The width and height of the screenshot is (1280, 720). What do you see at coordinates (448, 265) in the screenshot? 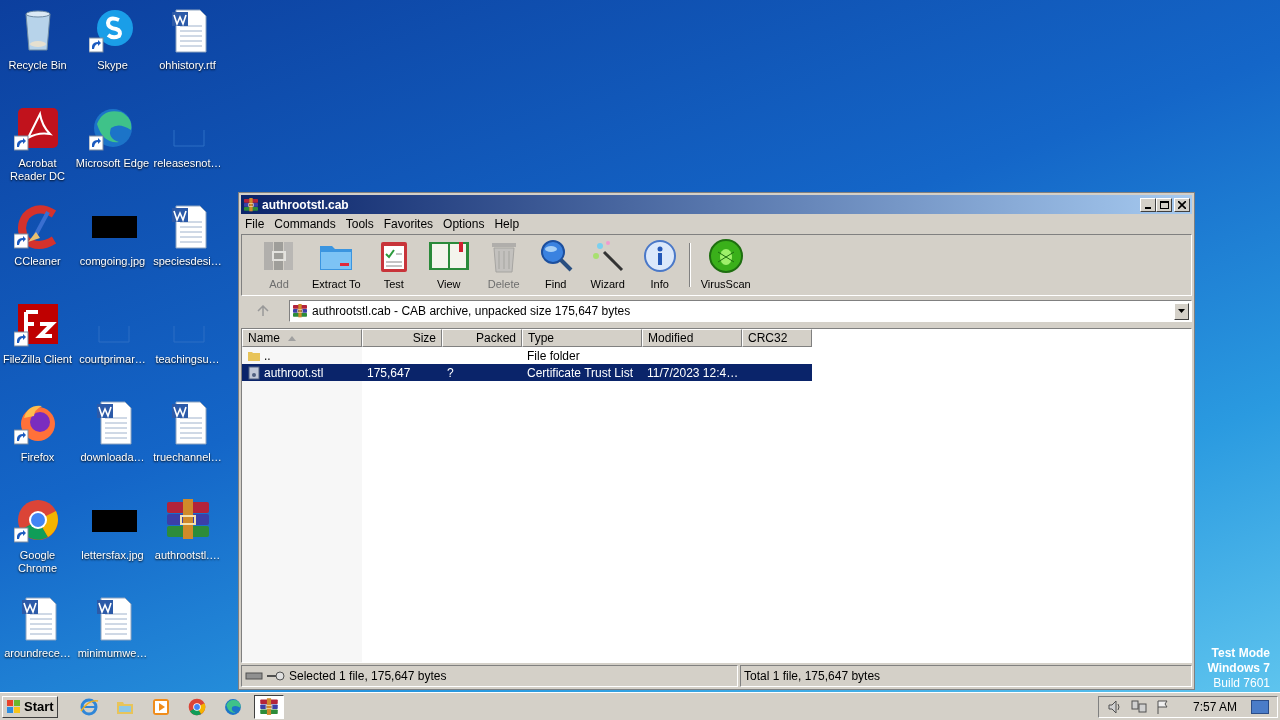
I see `toolbar-button: View` at bounding box center [448, 265].